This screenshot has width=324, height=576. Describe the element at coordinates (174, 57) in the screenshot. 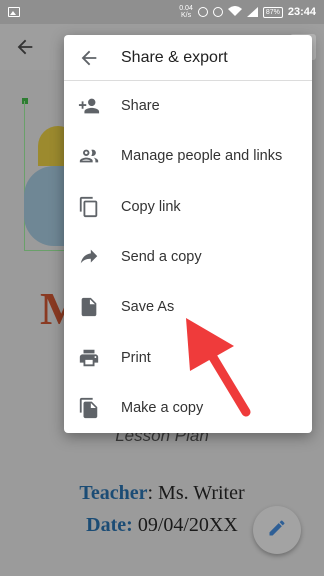

I see `menu-title: Share & export` at that location.